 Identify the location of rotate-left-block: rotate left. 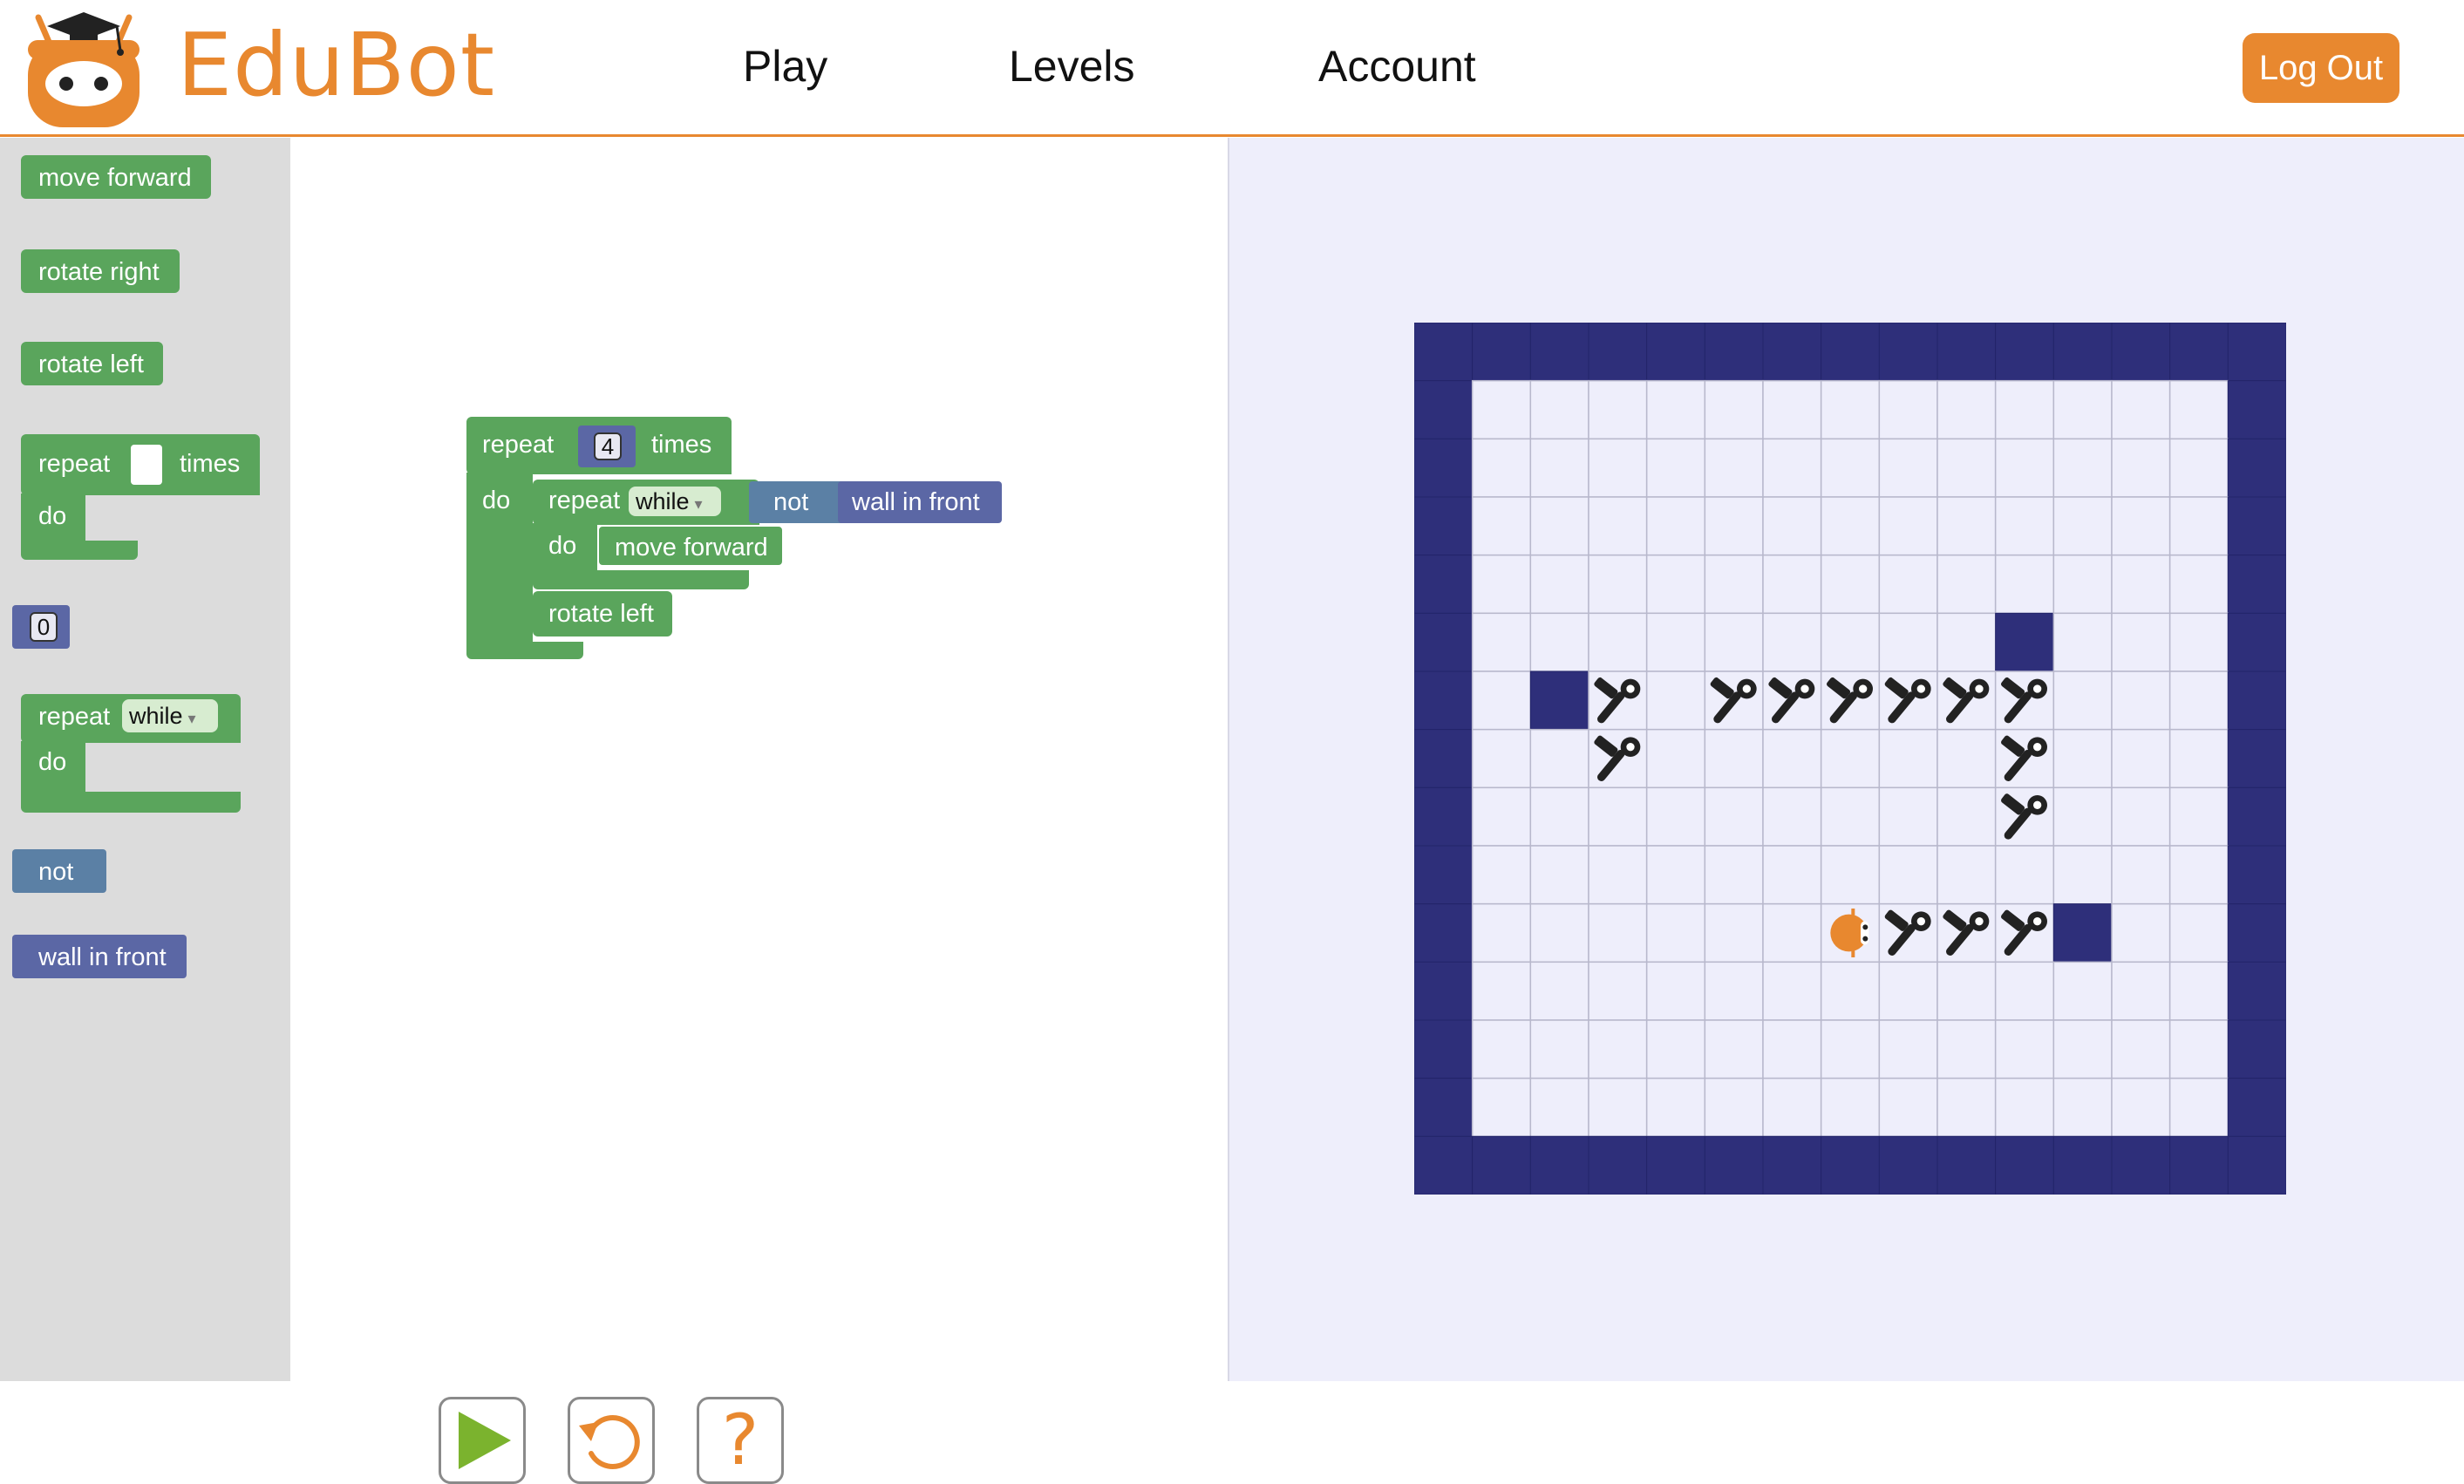
(602, 613).